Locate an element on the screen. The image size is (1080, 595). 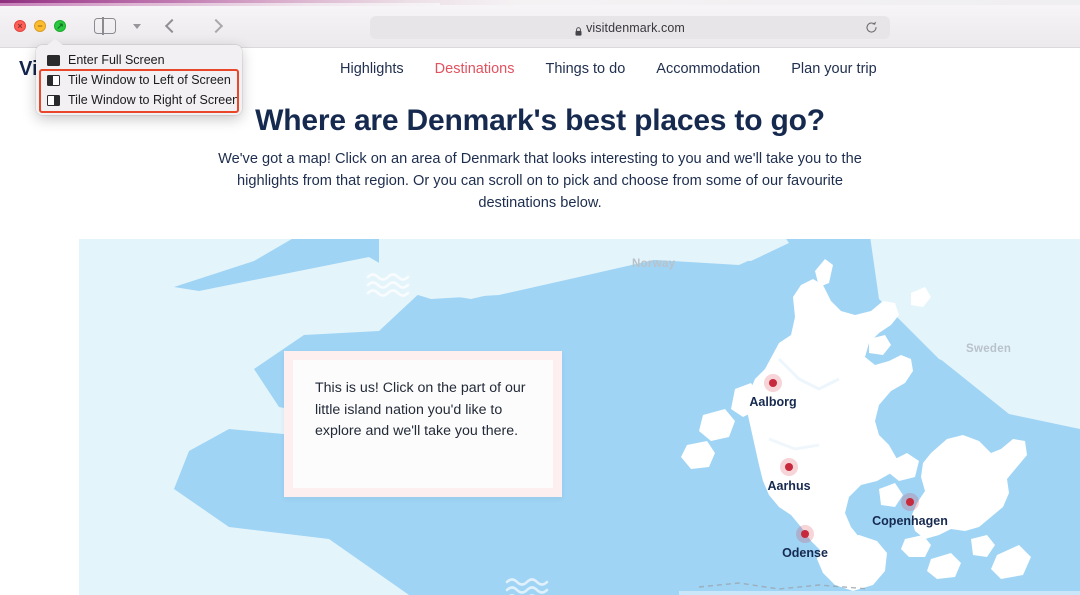
maximize-icon: ↗ is located at coordinates (60, 25).